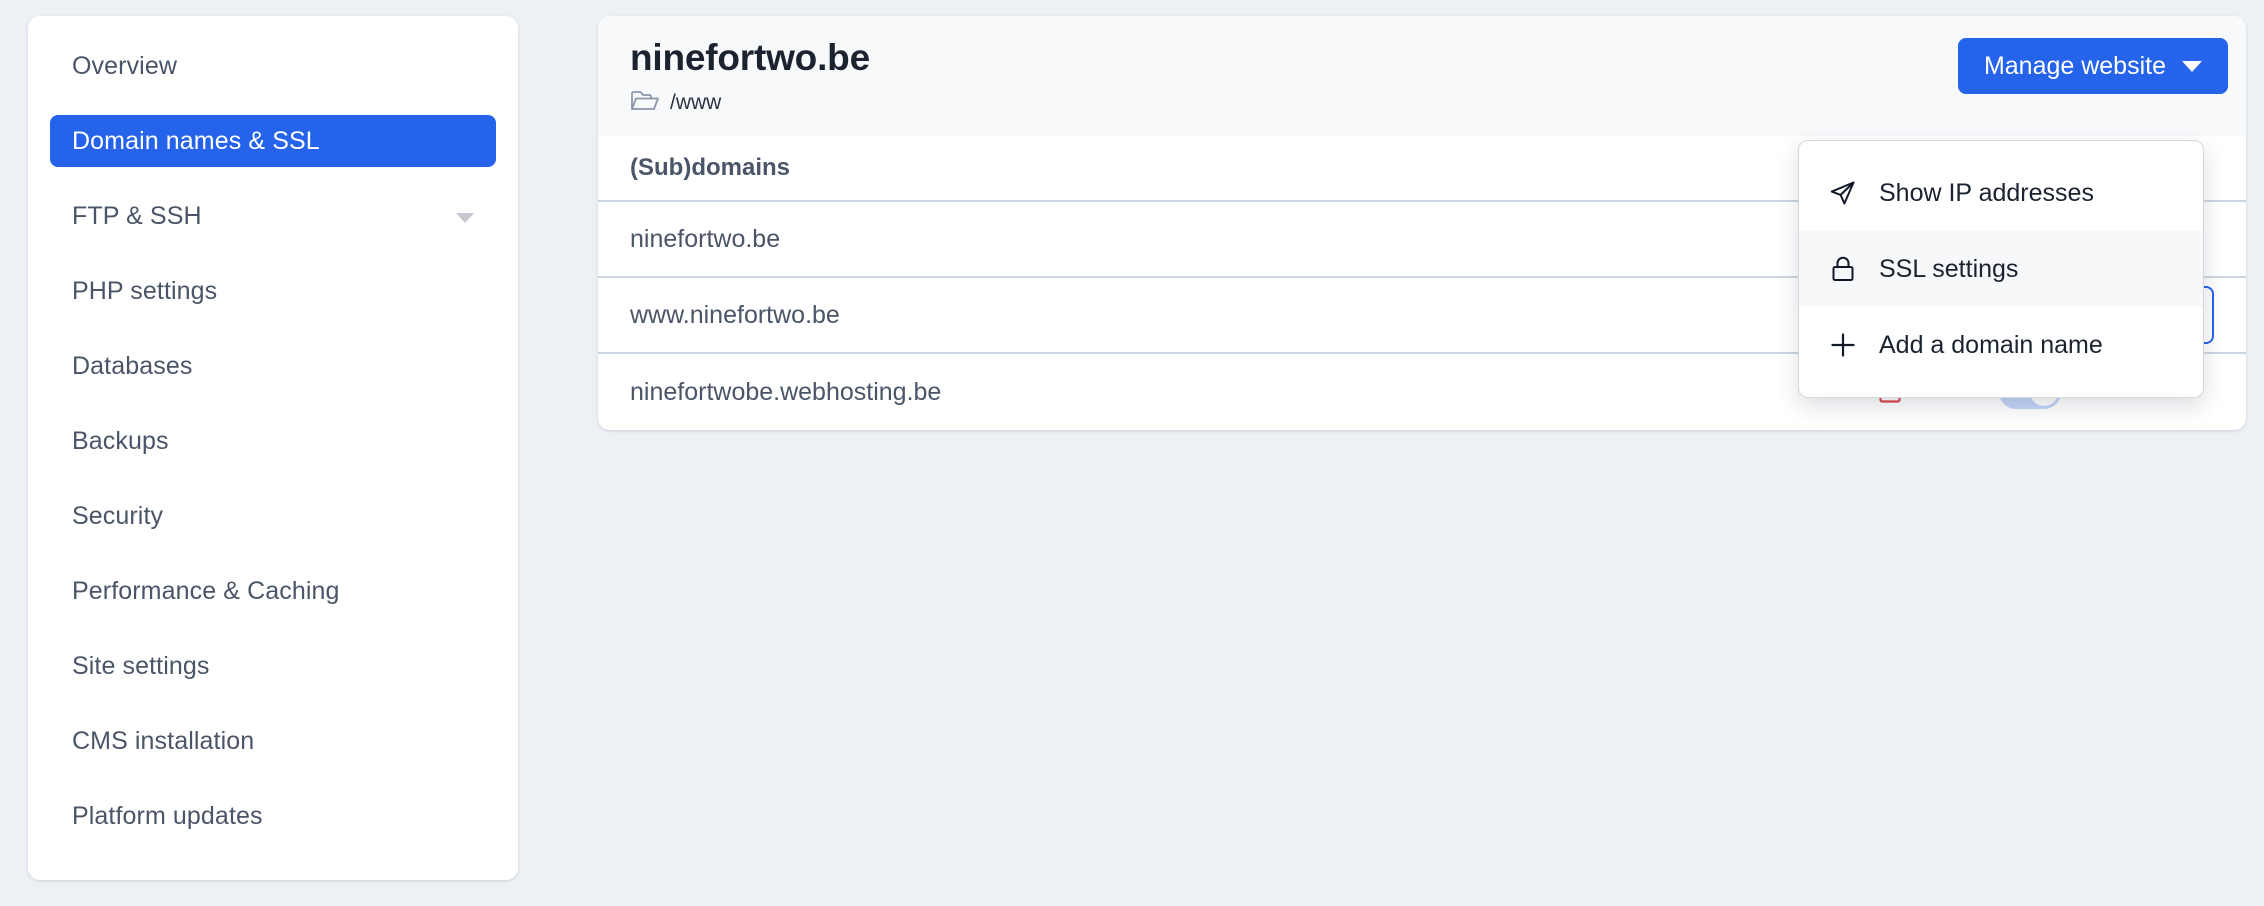 The image size is (2264, 906). I want to click on sidebar-item-databases: Databases, so click(273, 366).